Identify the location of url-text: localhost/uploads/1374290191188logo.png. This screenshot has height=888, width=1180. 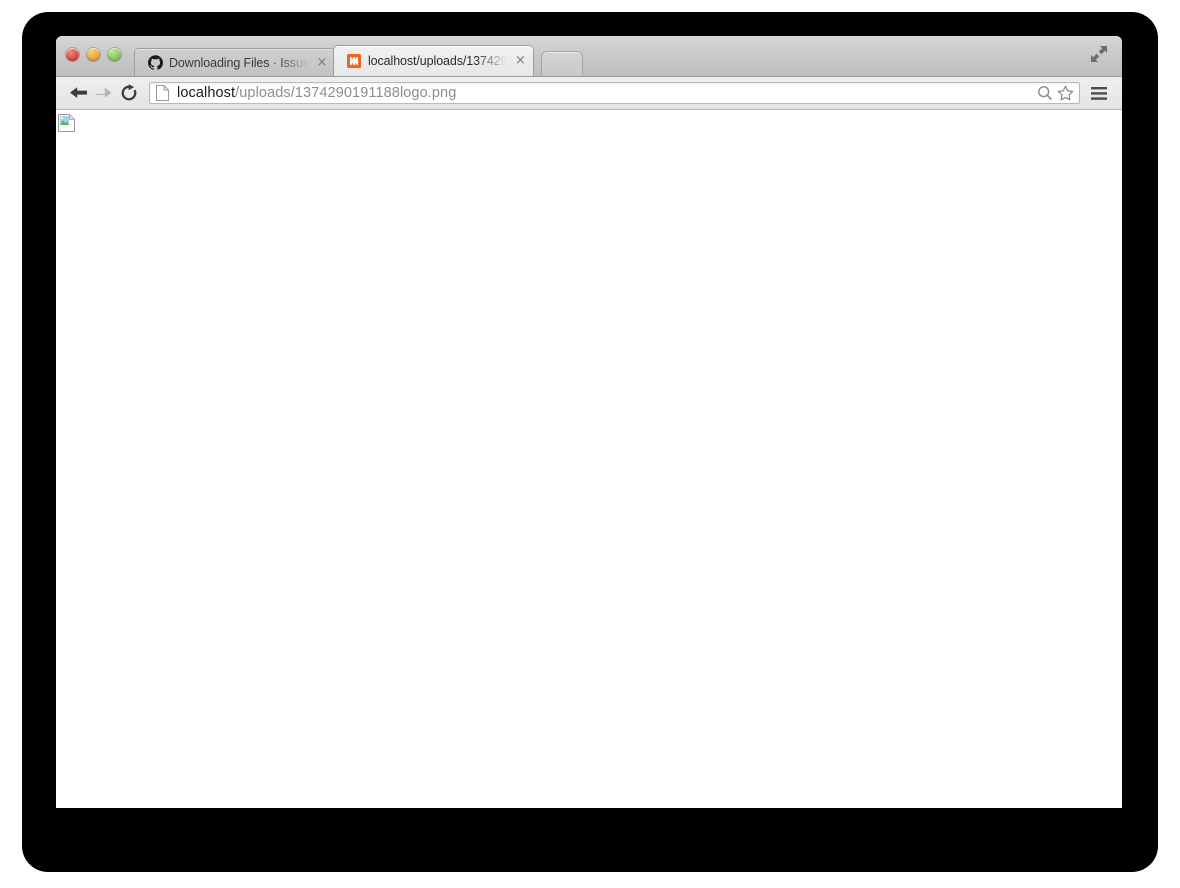
(606, 93).